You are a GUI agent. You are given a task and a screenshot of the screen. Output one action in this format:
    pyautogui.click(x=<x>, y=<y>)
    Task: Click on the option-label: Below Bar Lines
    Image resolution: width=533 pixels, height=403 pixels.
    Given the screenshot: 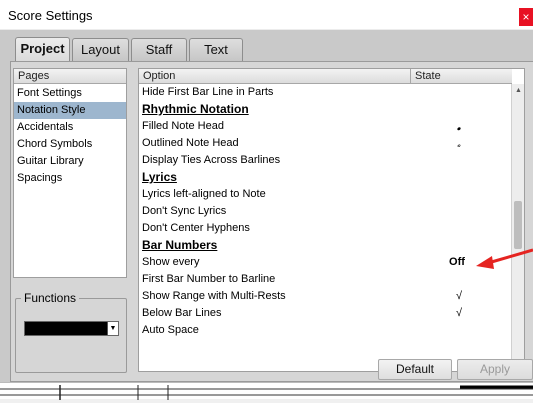 What is the action you would take?
    pyautogui.click(x=182, y=313)
    